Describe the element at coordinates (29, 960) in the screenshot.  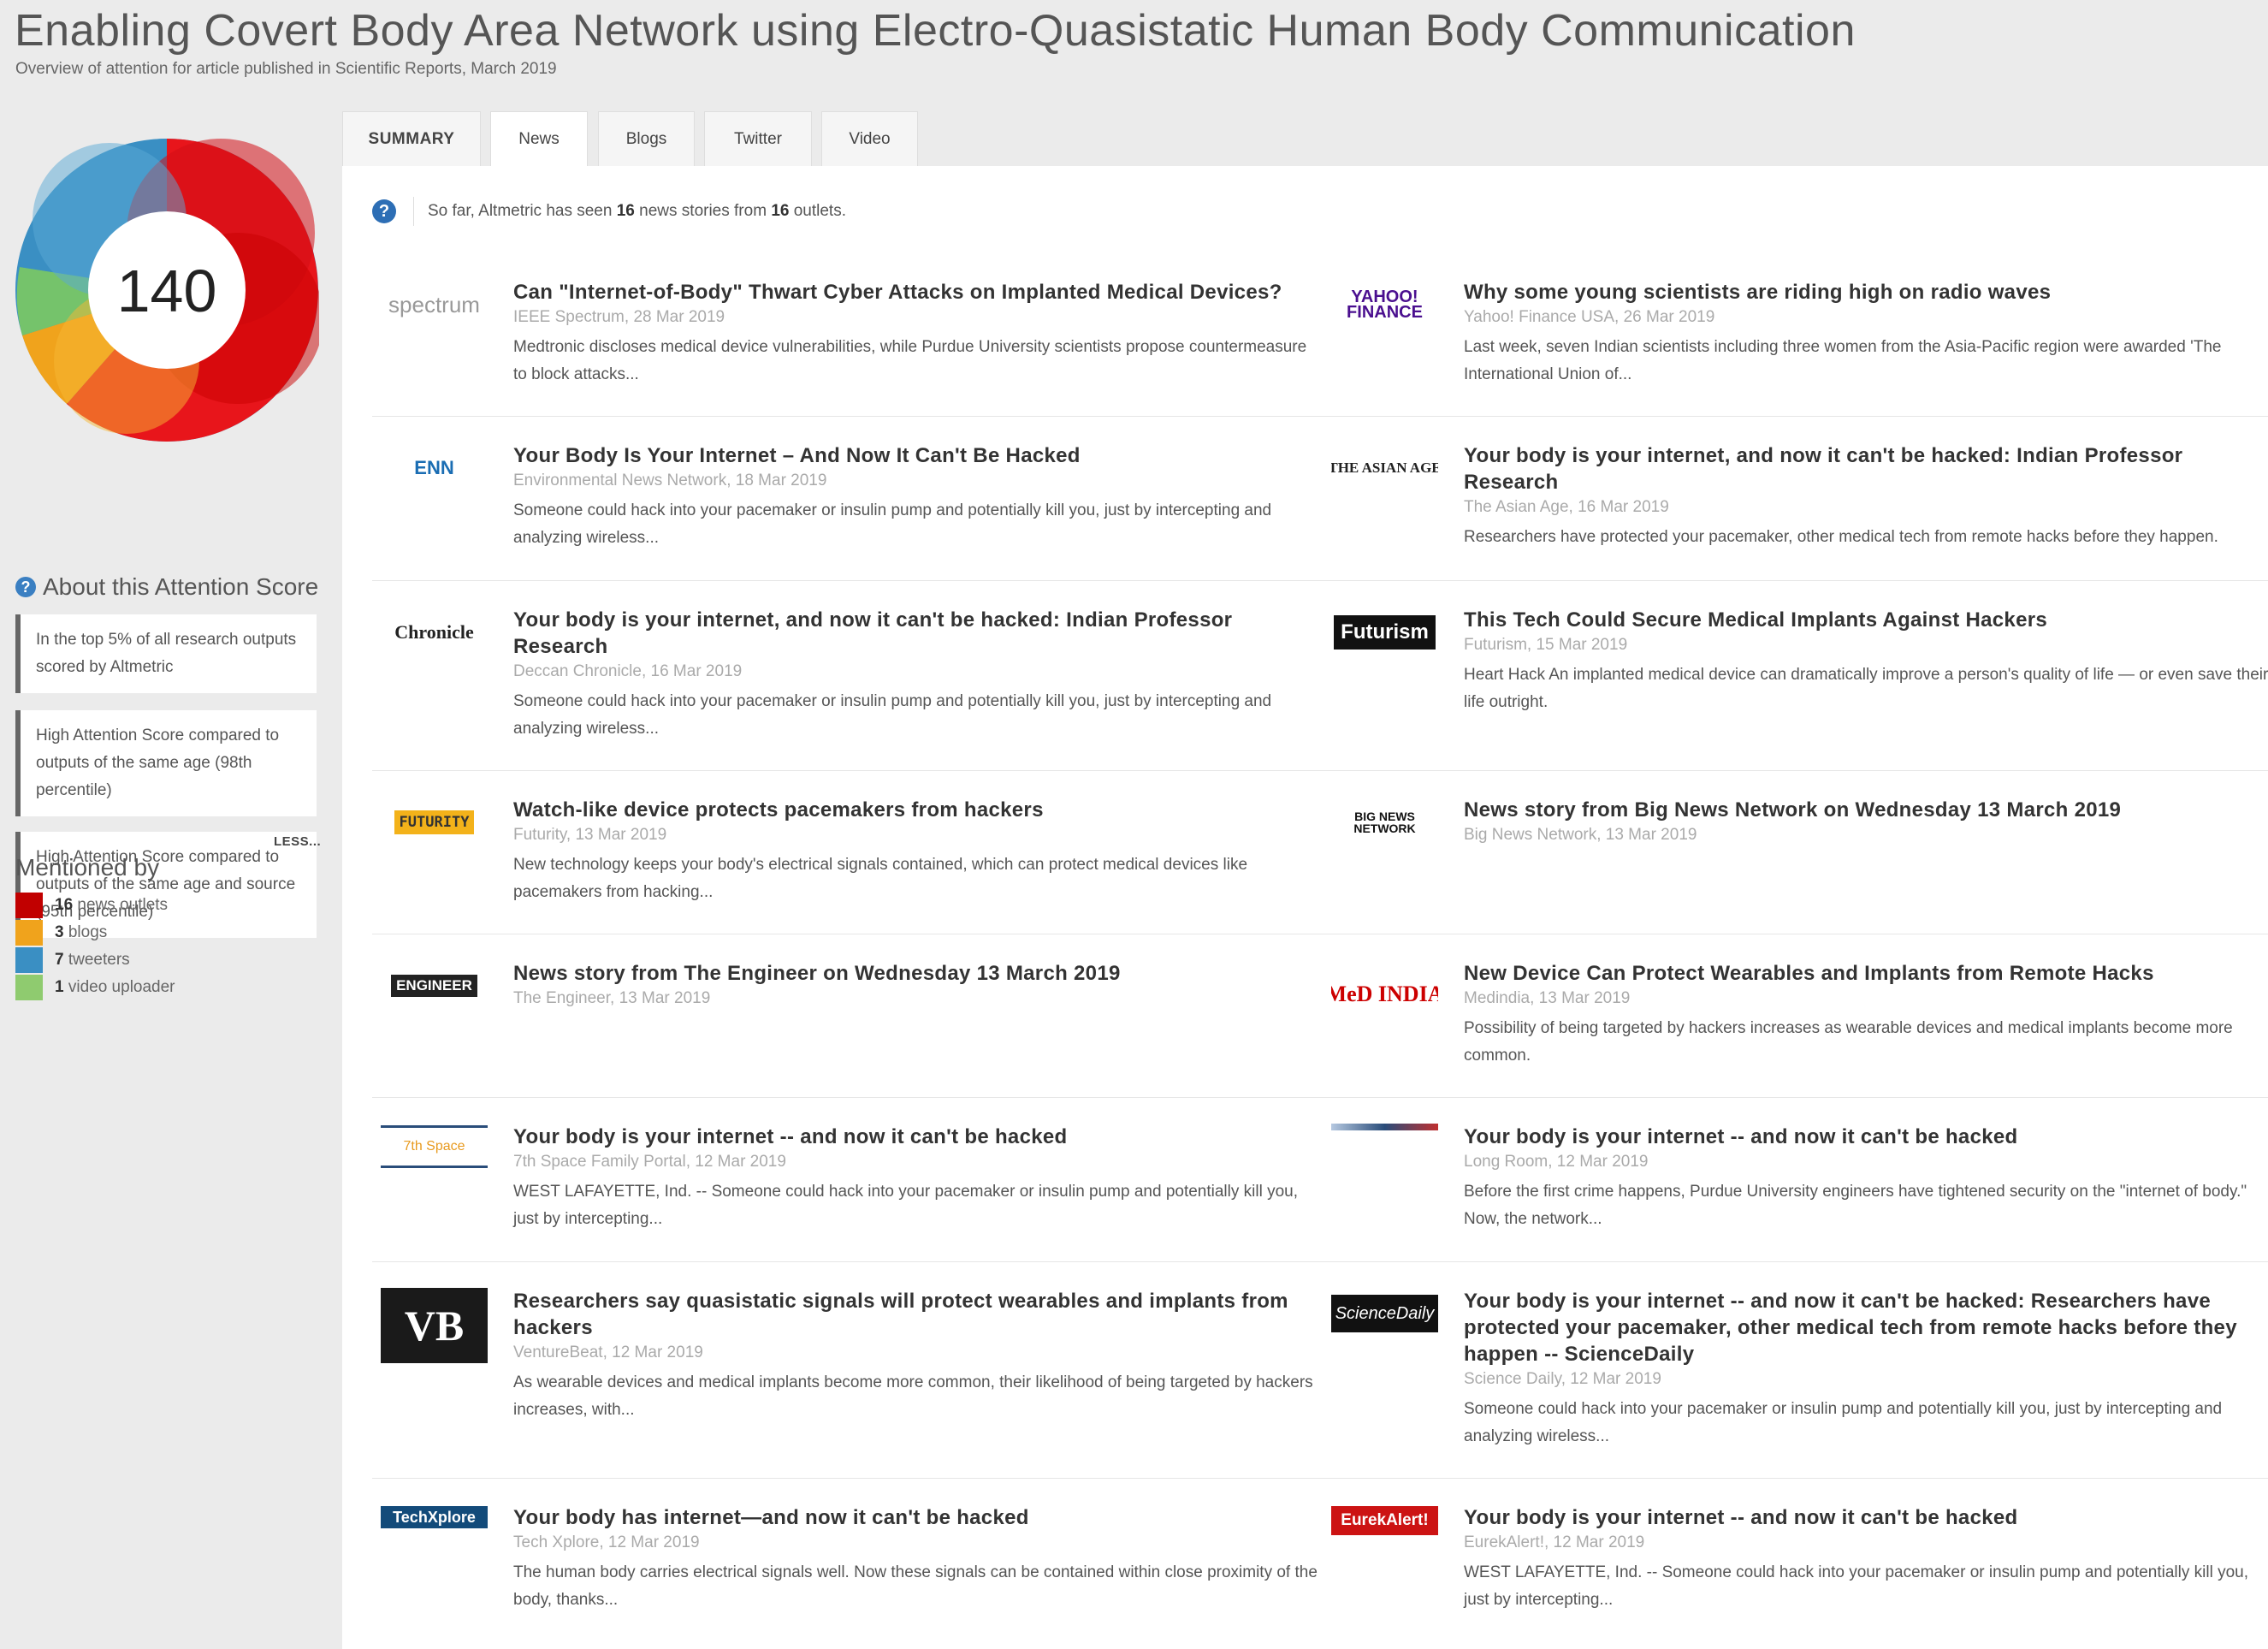
I see `tweeters-swatch` at that location.